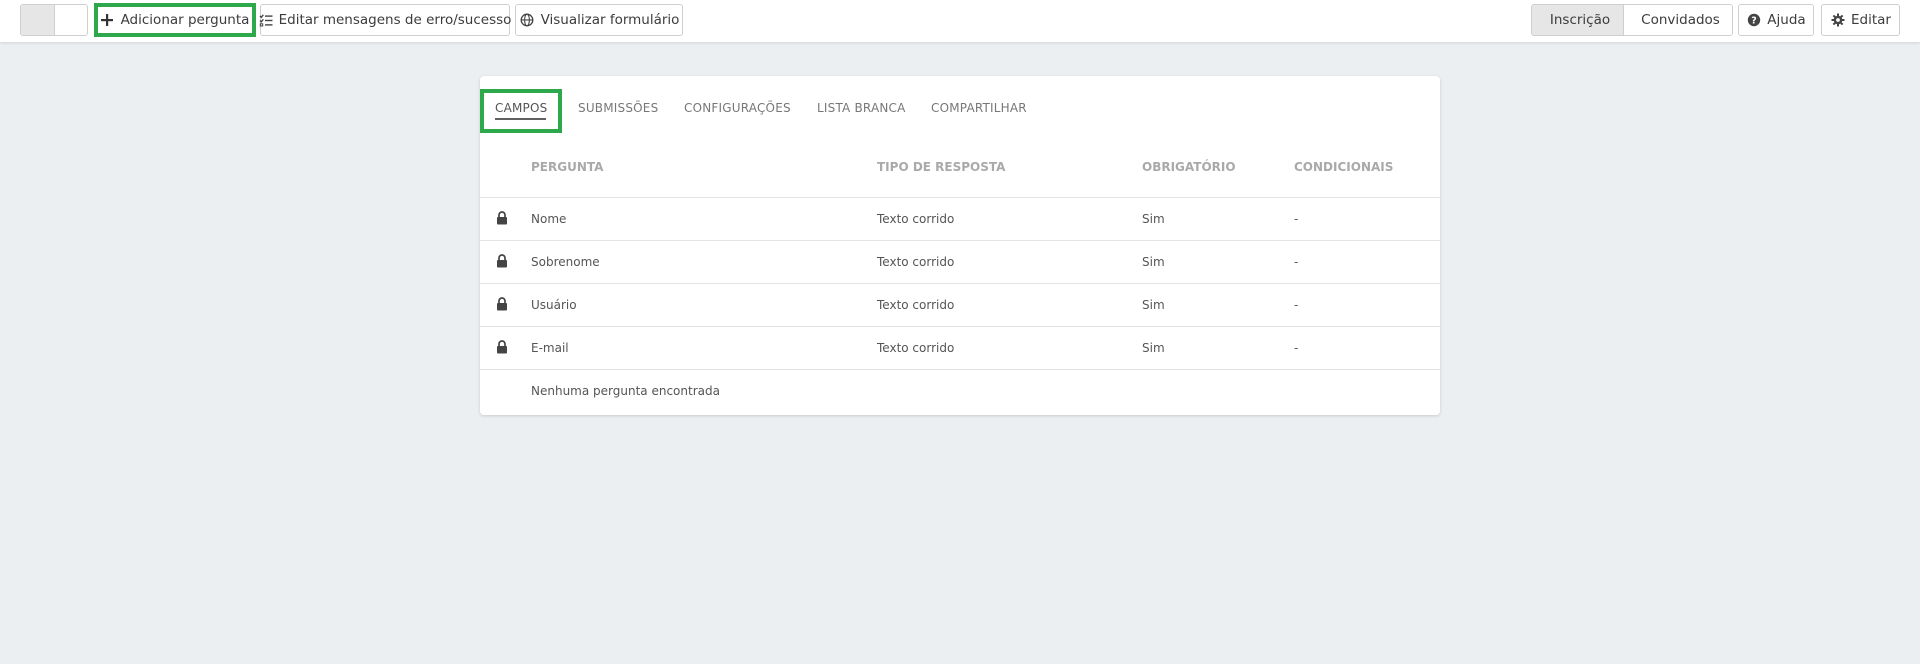 The width and height of the screenshot is (1920, 664). Describe the element at coordinates (941, 167) in the screenshot. I see `header-tipo-resposta: TIPO DE RESPOSTA` at that location.